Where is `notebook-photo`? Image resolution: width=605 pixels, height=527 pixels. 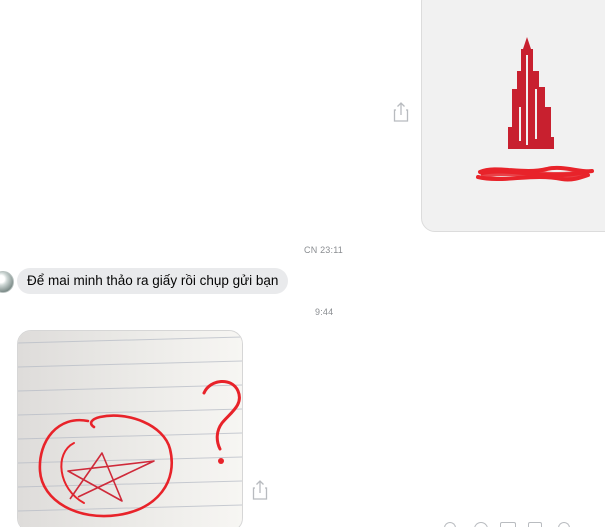 notebook-photo is located at coordinates (130, 429).